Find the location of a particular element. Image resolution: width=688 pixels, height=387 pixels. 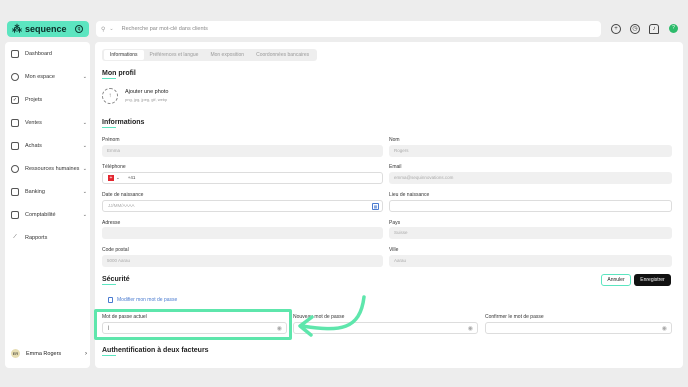

pointer-arrow is located at coordinates (332, 316).